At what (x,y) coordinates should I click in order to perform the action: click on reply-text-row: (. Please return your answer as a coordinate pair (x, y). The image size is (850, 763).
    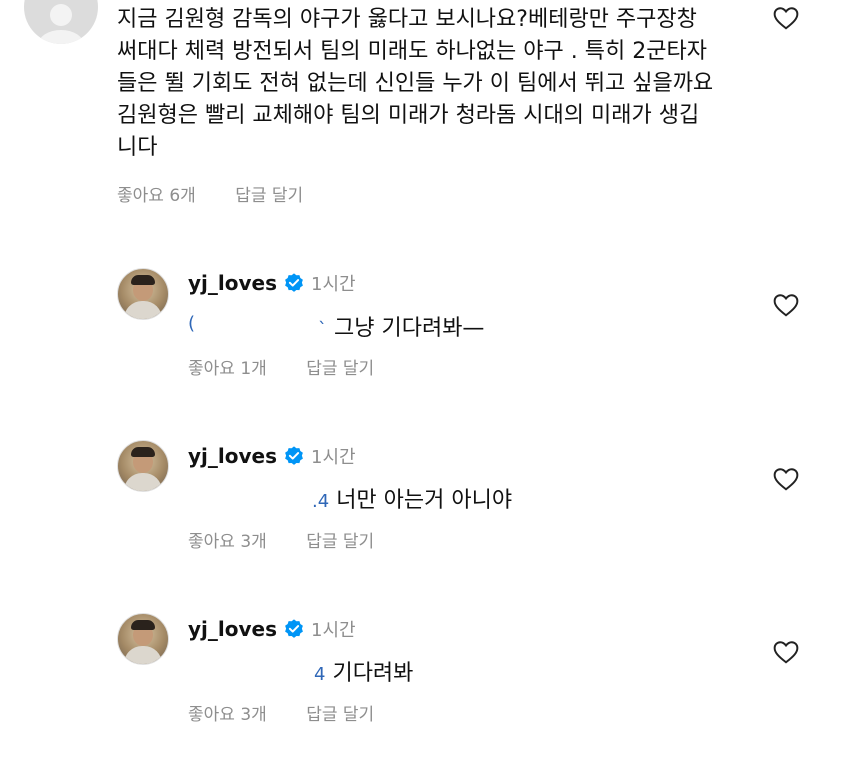
    Looking at the image, I should click on (191, 322).